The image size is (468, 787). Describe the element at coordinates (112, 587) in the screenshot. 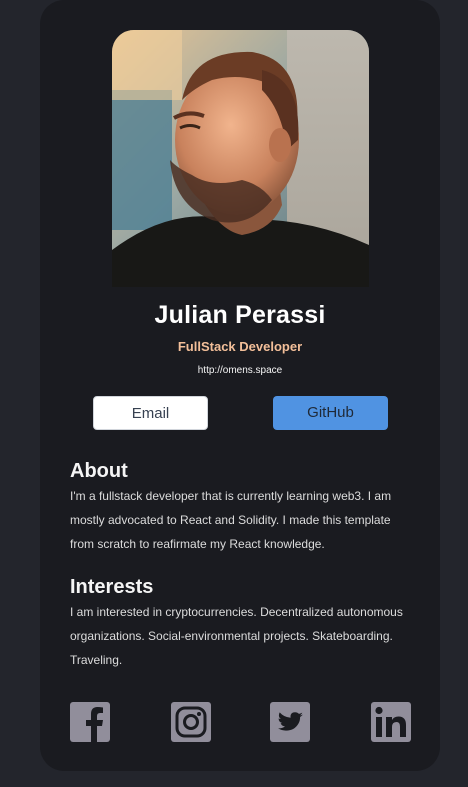

I see `interests-heading: Interests` at that location.